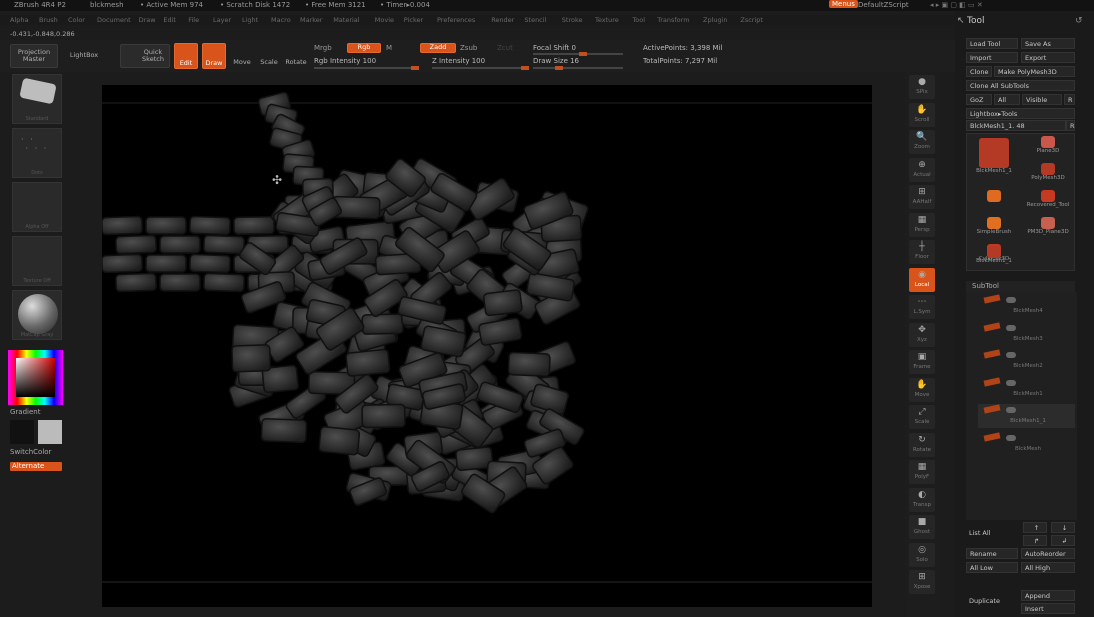  I want to click on shelf-scroll-button: ✋ Scroll, so click(922, 114).